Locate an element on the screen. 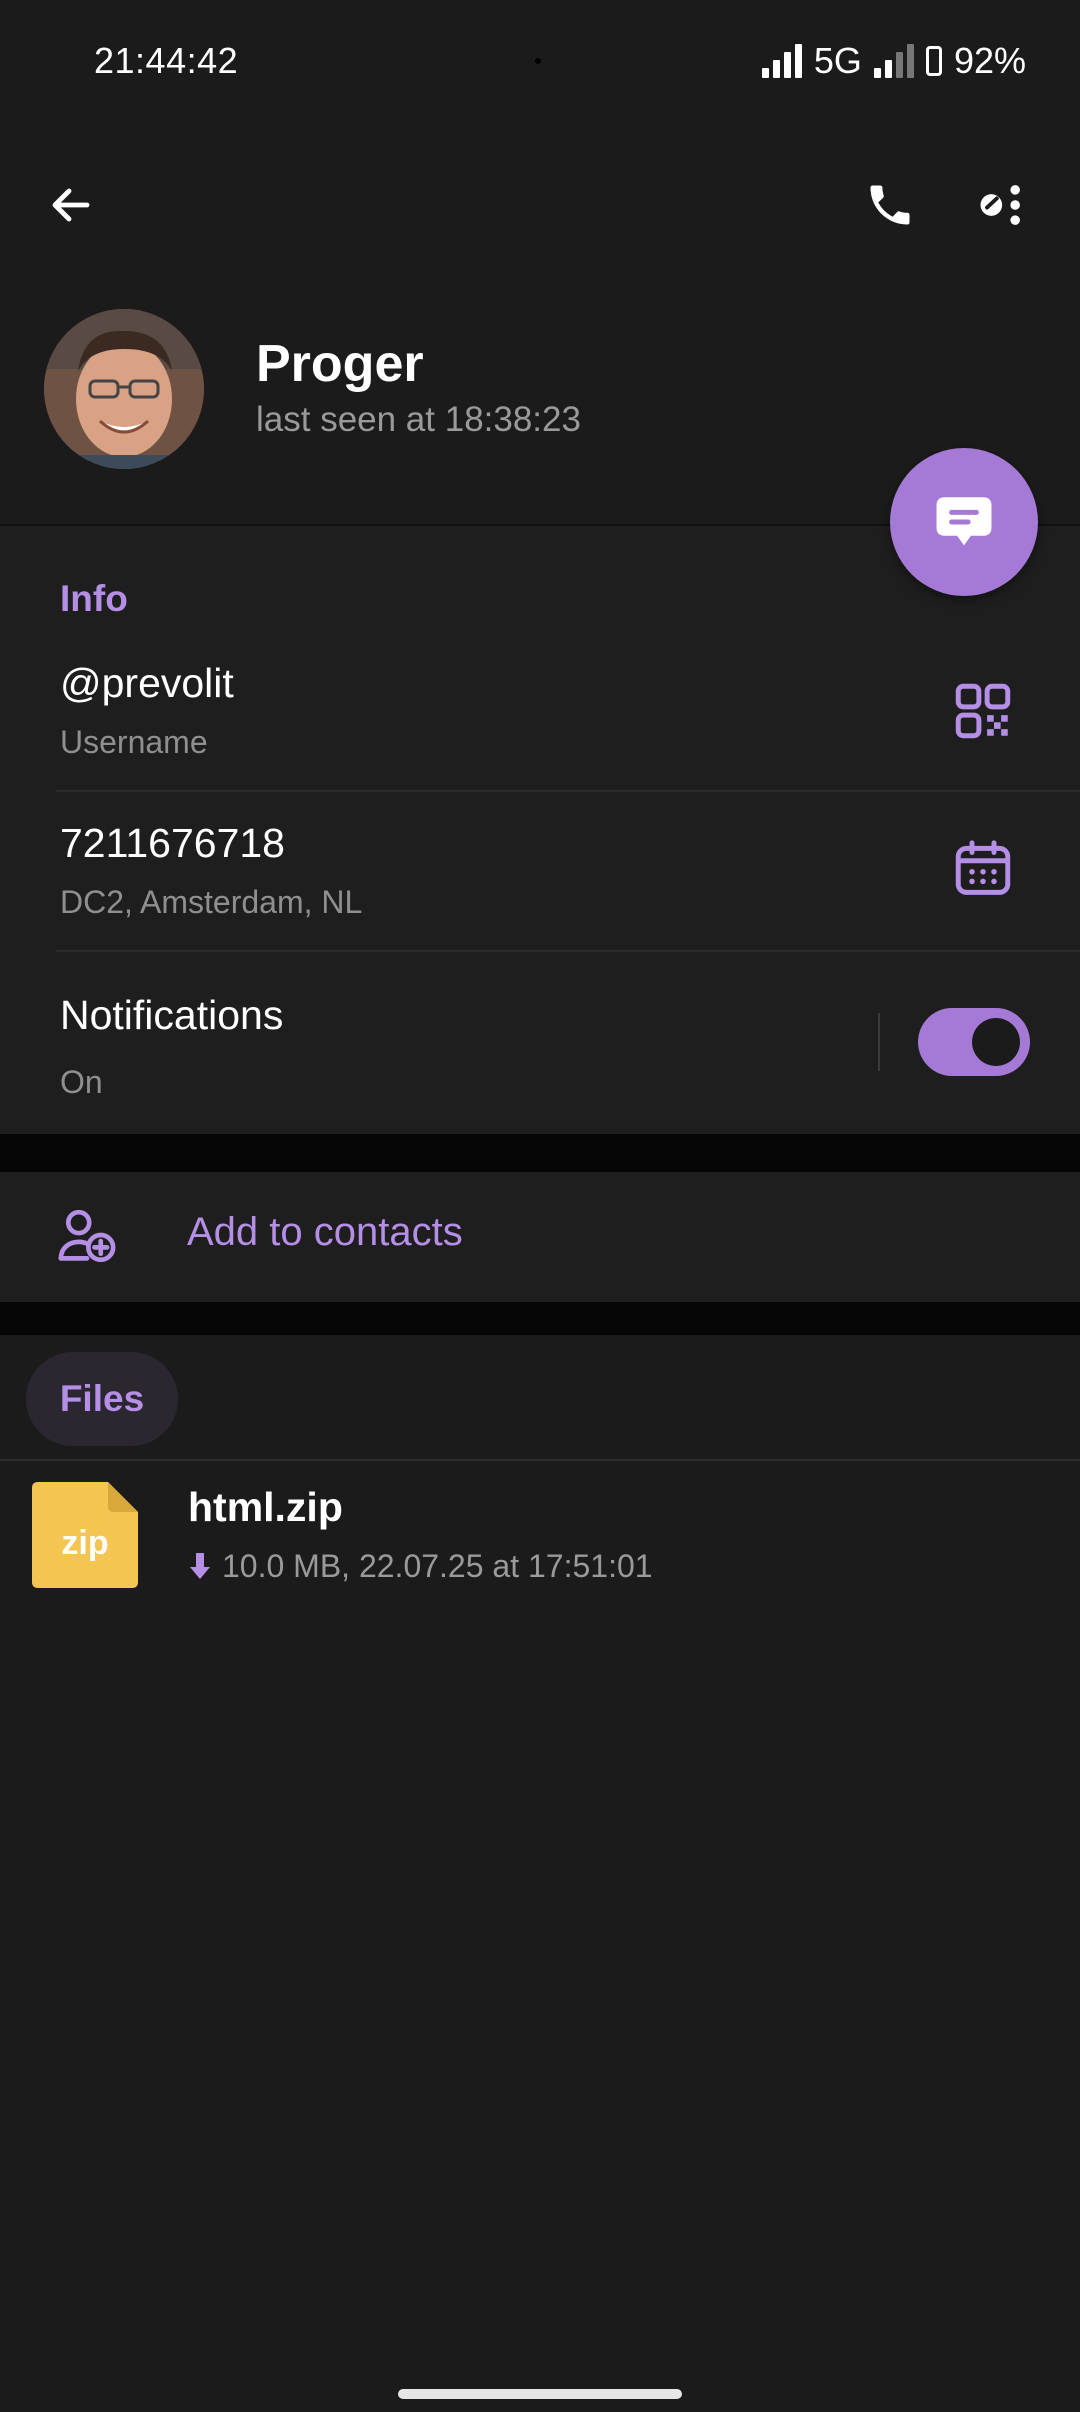  add-contact-icon is located at coordinates (89, 1237).